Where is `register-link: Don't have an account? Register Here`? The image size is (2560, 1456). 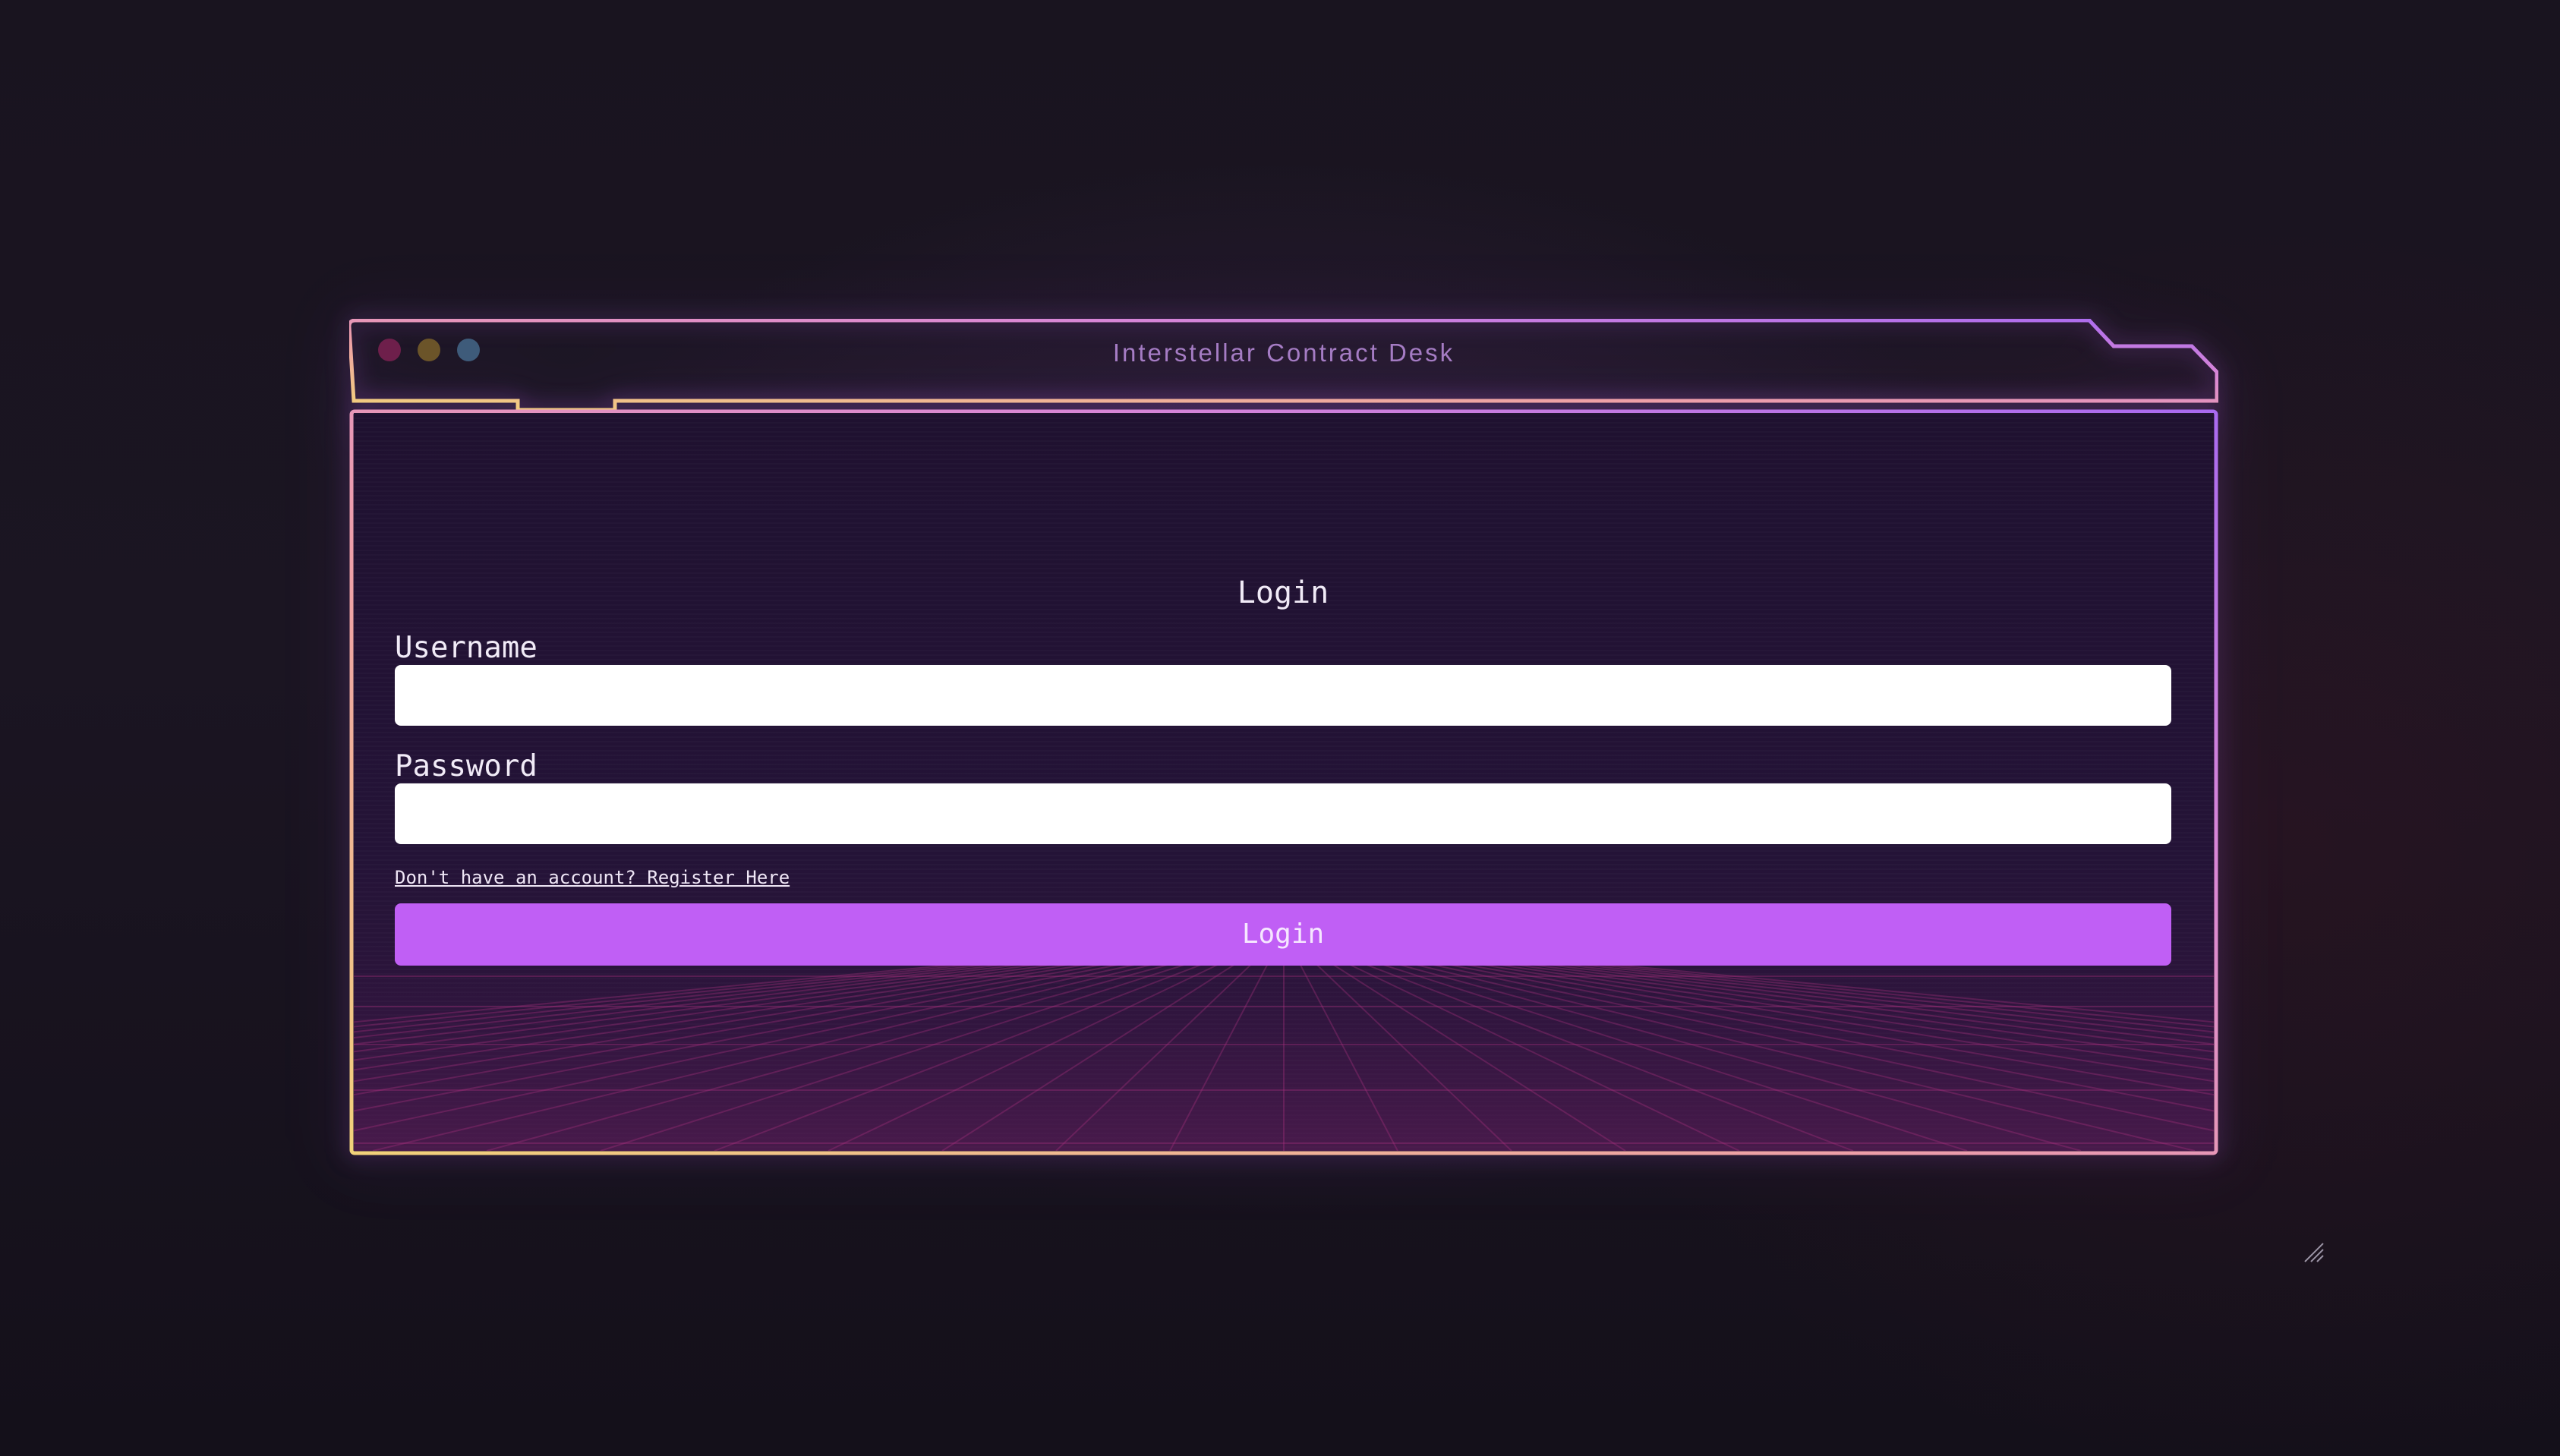 register-link: Don't have an account? Register Here is located at coordinates (592, 877).